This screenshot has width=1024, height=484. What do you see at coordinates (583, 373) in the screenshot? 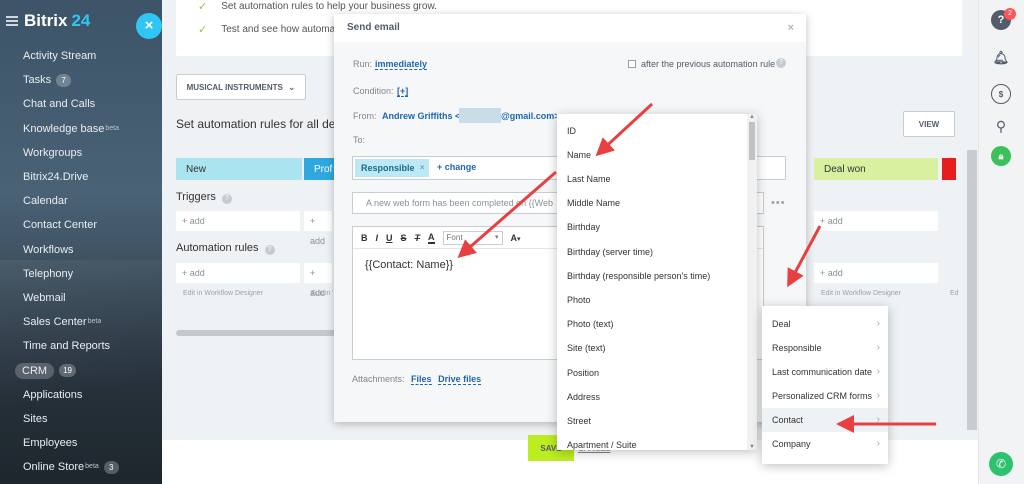
I see `field-option: Position` at bounding box center [583, 373].